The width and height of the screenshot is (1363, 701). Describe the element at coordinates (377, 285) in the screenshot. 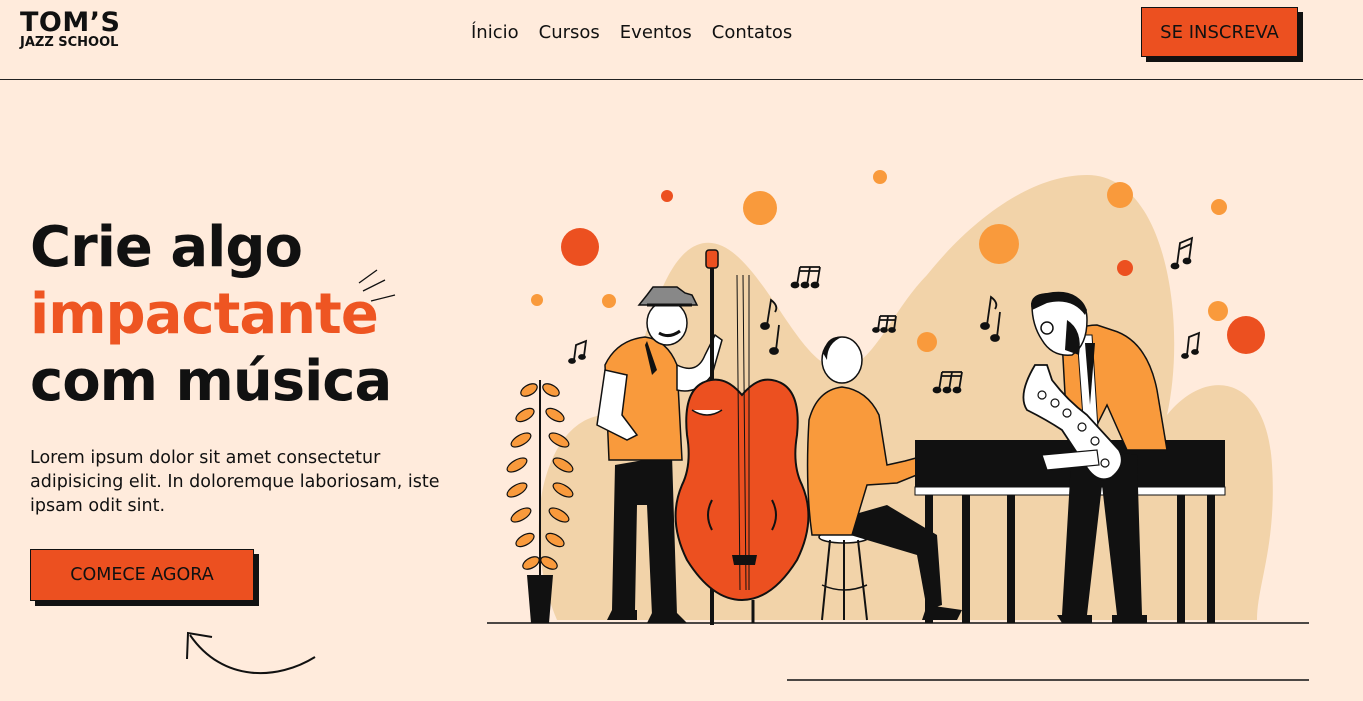

I see `sparkle-lines-icon` at that location.